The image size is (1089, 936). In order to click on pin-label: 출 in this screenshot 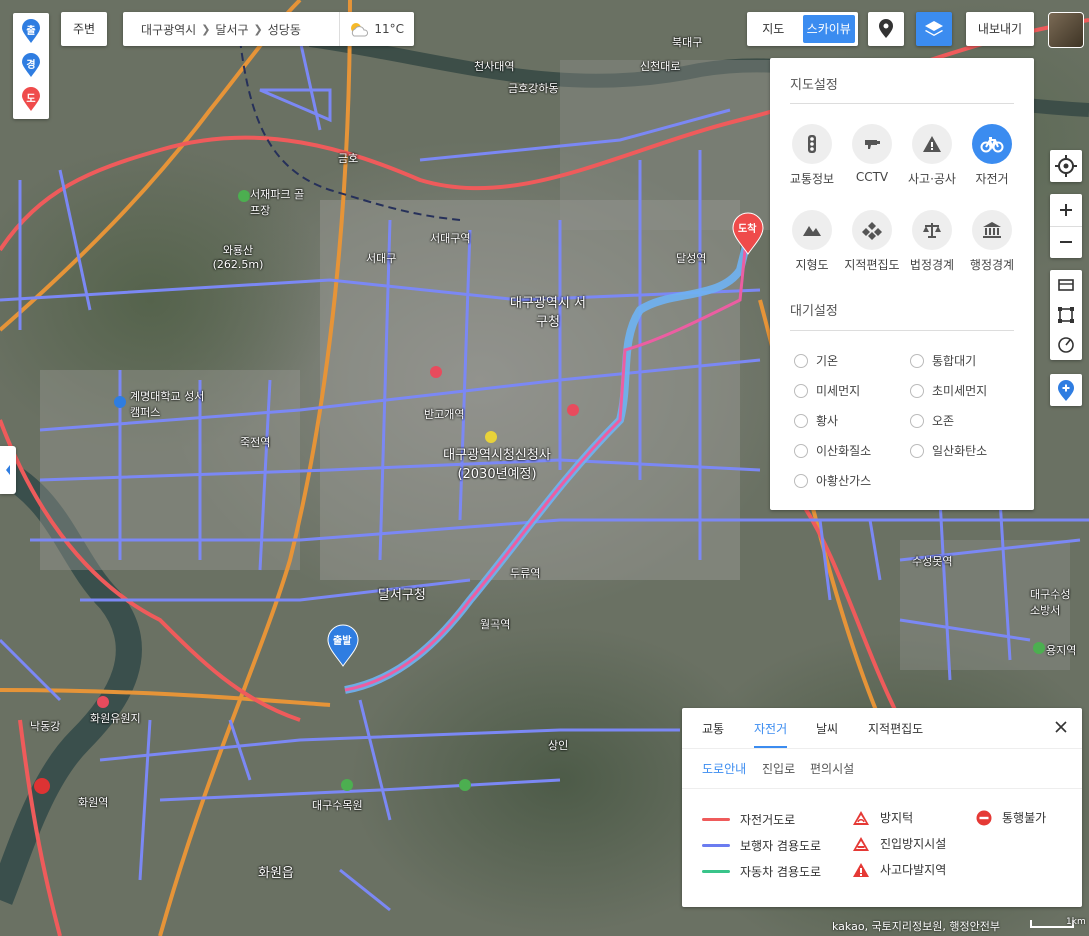, I will do `click(31, 31)`.